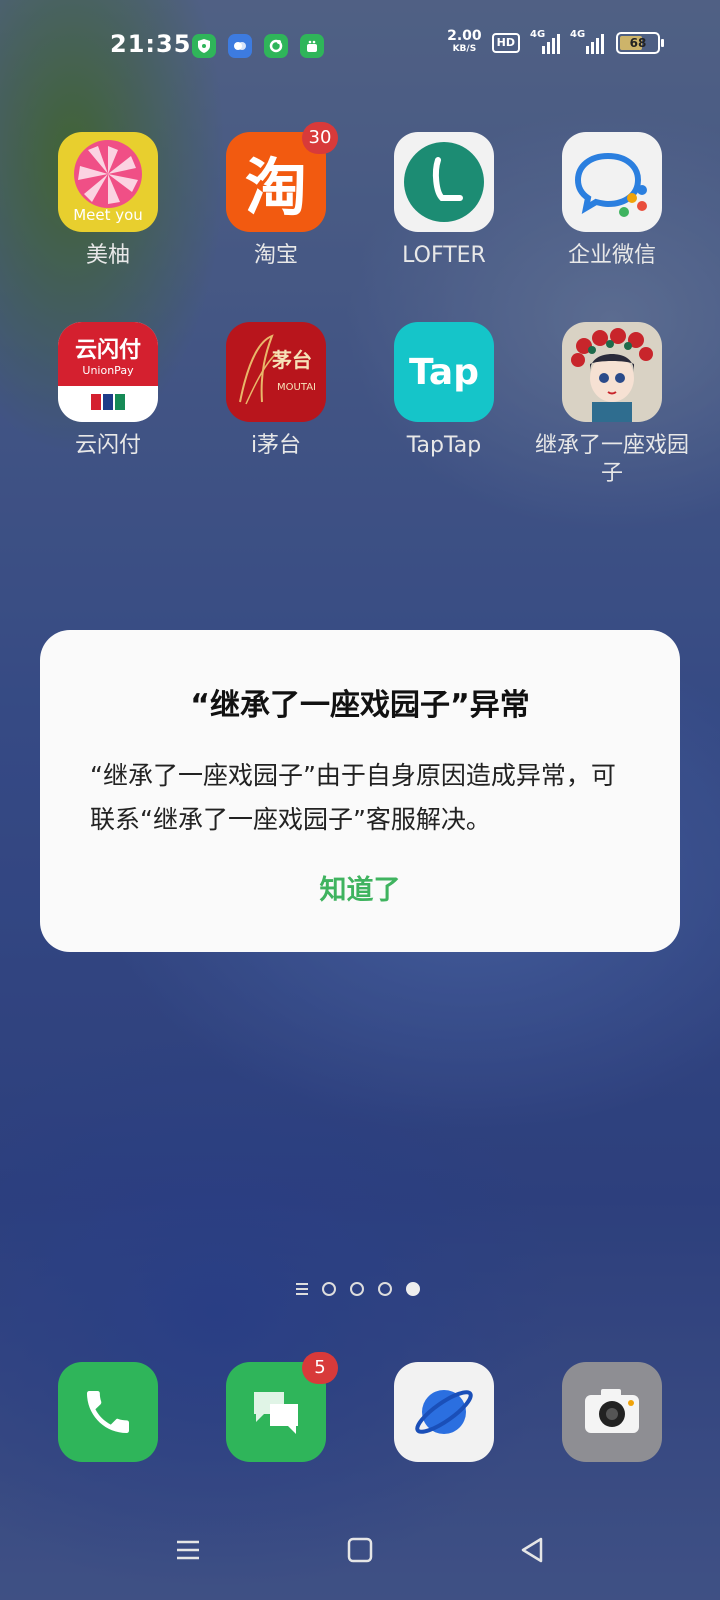  Describe the element at coordinates (296, 387) in the screenshot. I see `moutai-icon-subtext: MOUTAI` at that location.